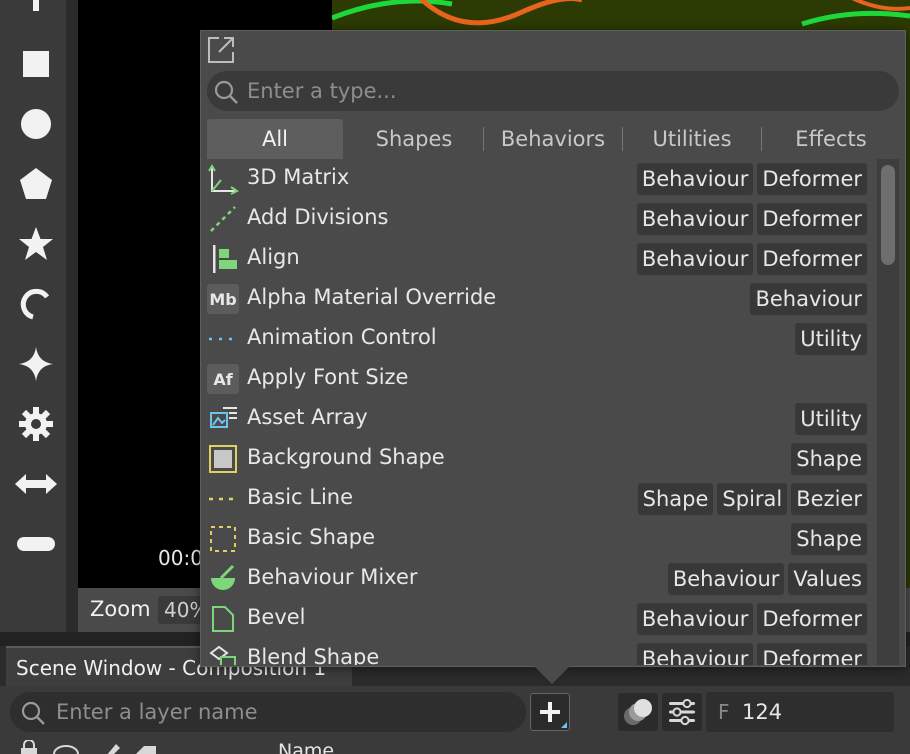 The width and height of the screenshot is (910, 754). What do you see at coordinates (223, 499) in the screenshot?
I see `basic-line-icon` at bounding box center [223, 499].